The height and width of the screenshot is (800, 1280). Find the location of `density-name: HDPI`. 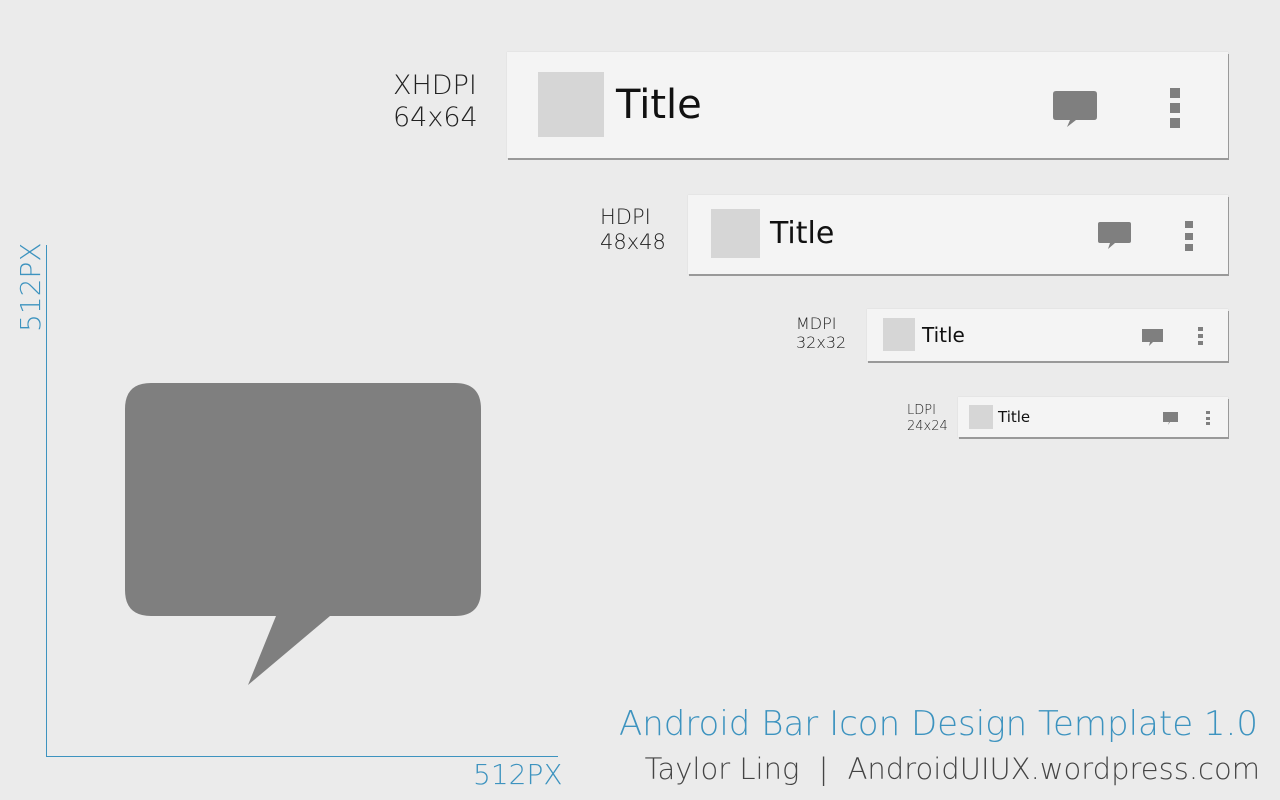

density-name: HDPI is located at coordinates (625, 217).